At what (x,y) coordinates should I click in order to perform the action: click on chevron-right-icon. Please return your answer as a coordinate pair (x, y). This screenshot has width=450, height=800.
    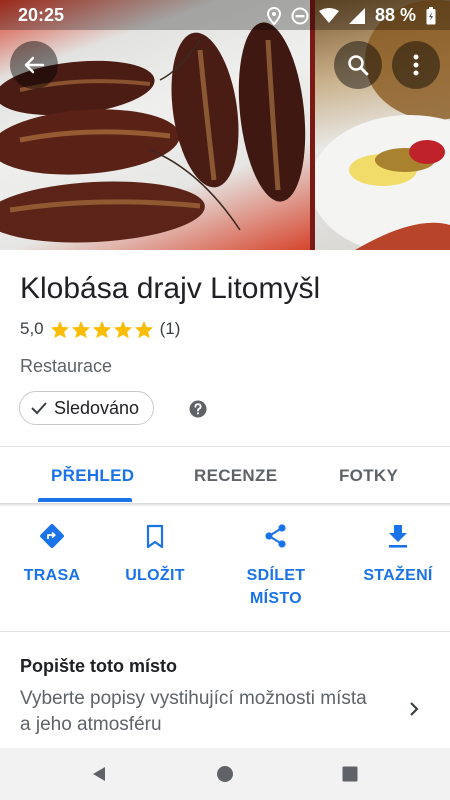
    Looking at the image, I should click on (414, 709).